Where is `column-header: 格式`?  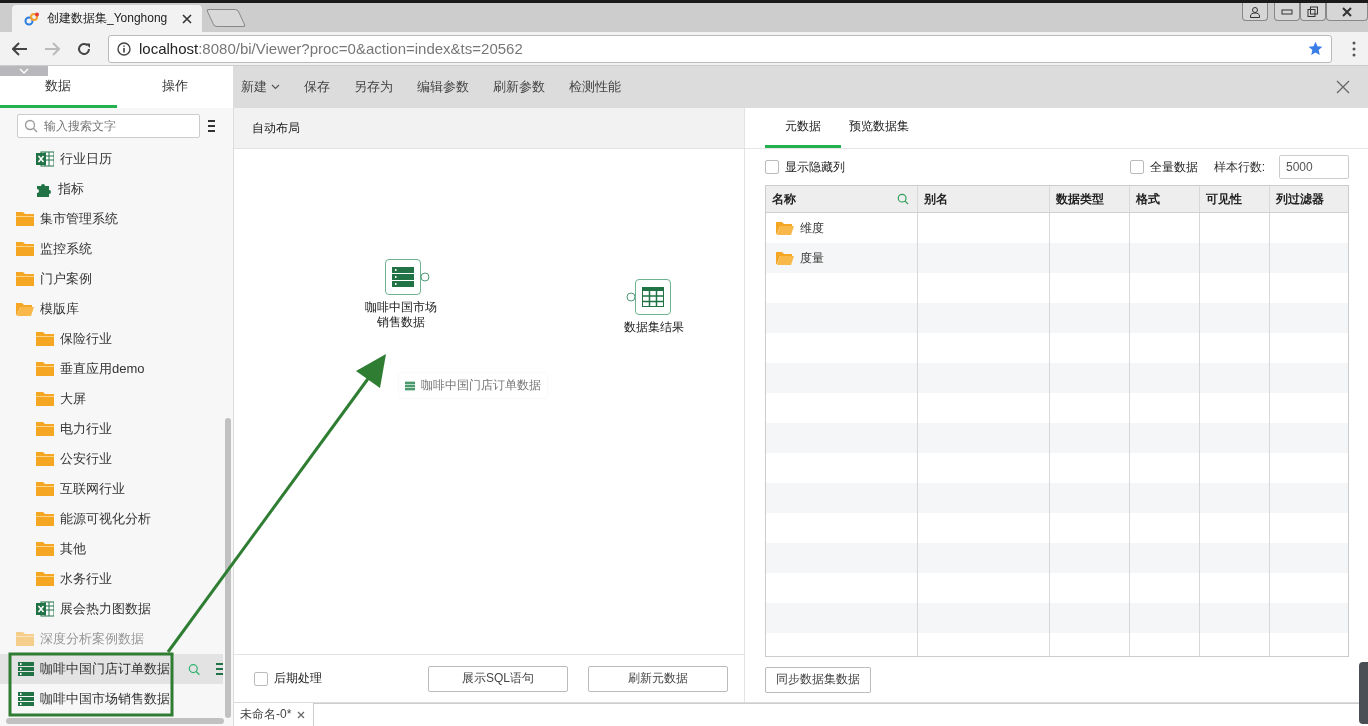
column-header: 格式 is located at coordinates (1165, 199).